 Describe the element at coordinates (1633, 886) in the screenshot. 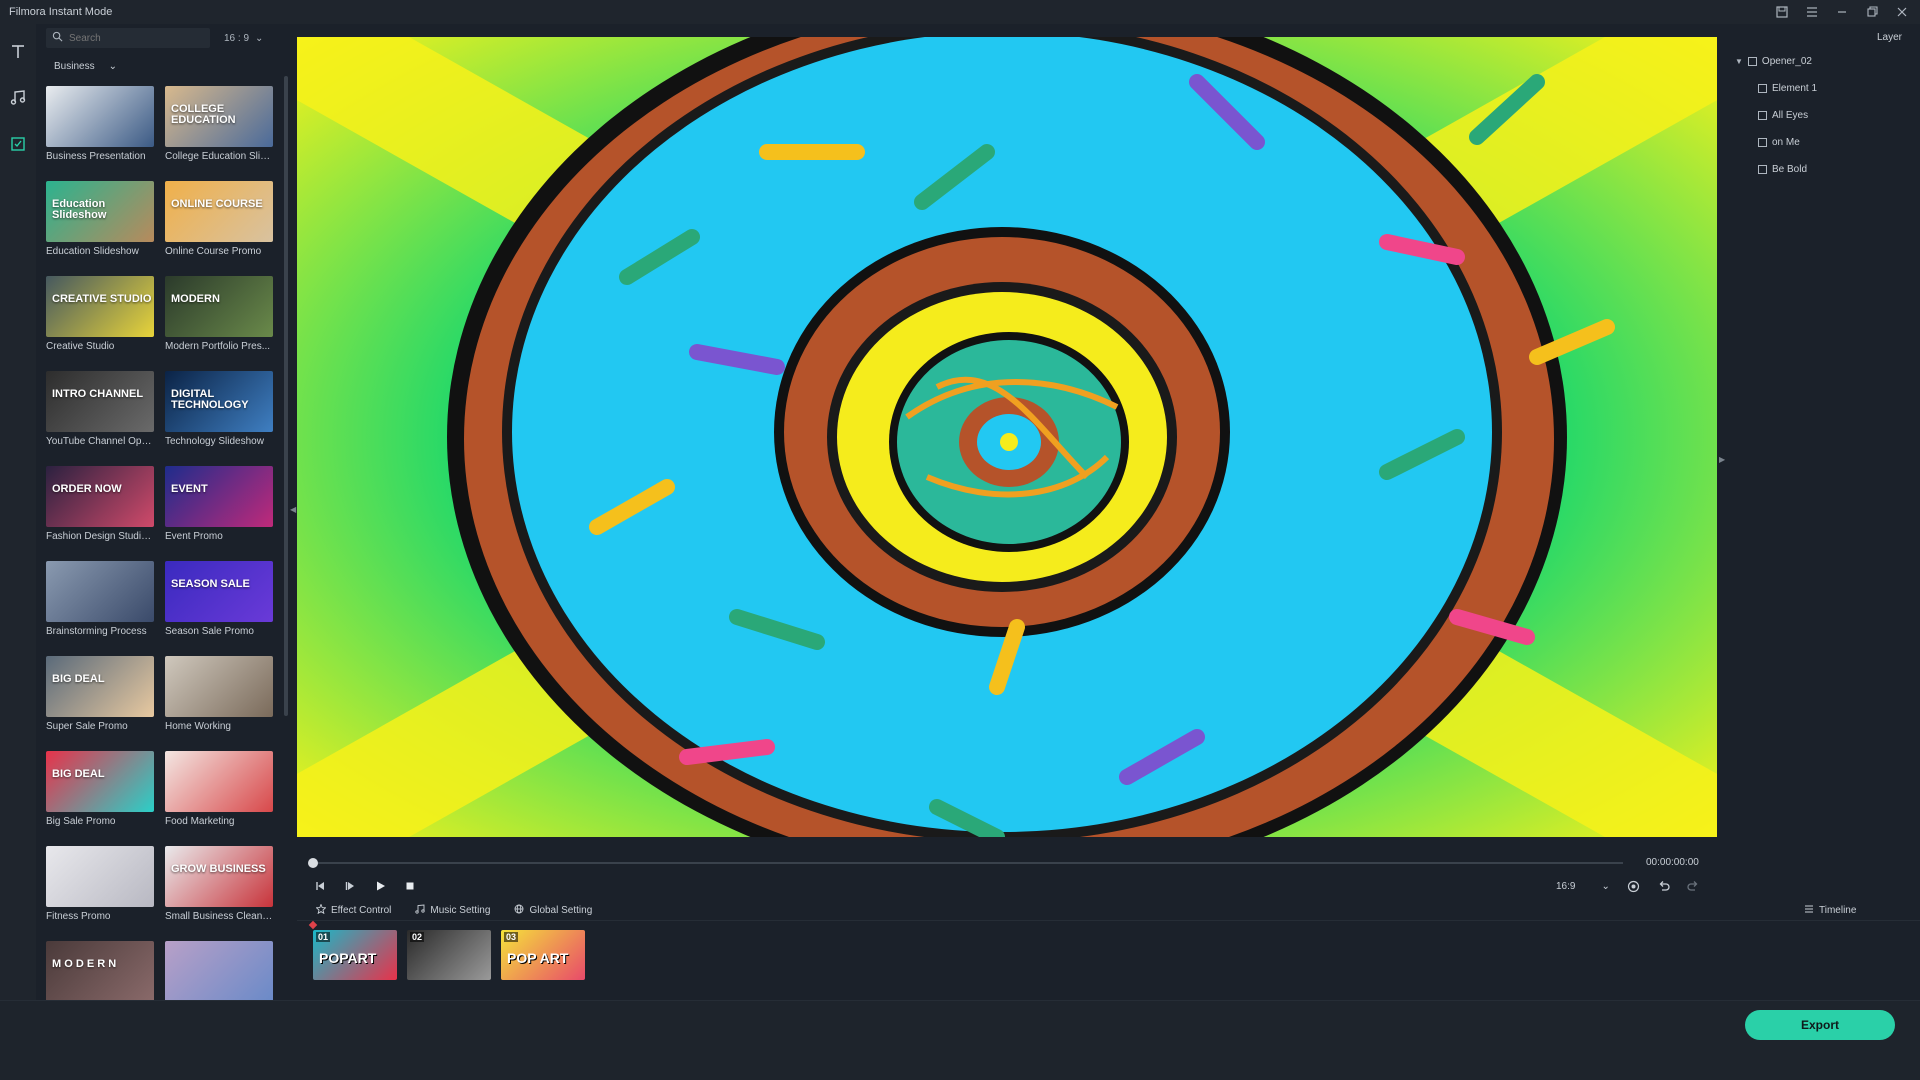

I see `snapshot-icon` at that location.